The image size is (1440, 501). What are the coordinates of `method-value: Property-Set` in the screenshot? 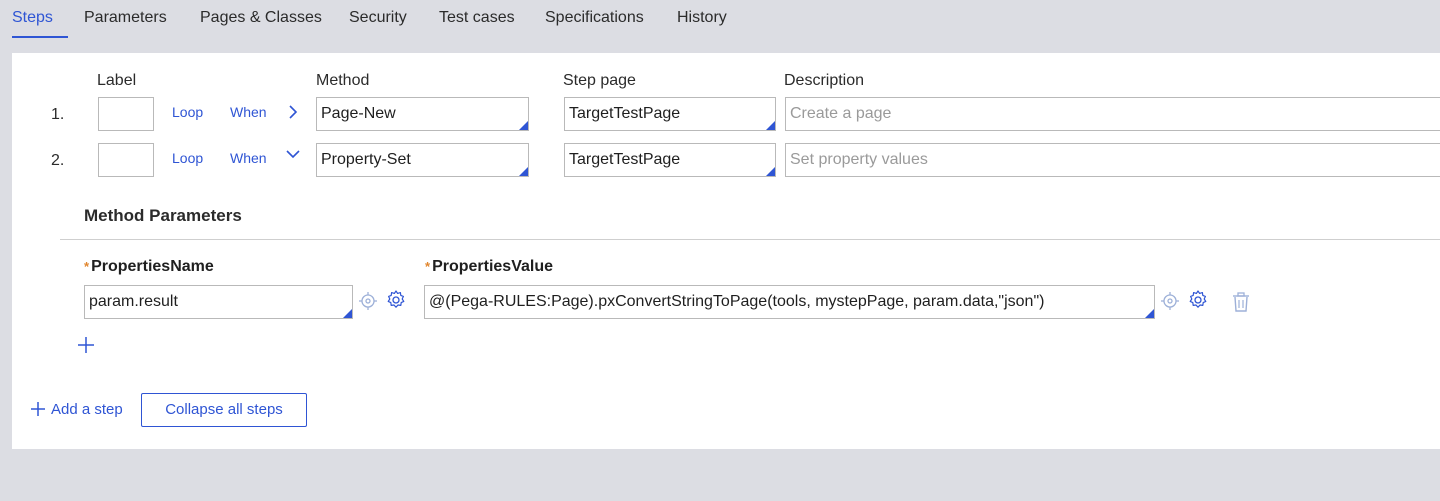 It's located at (366, 159).